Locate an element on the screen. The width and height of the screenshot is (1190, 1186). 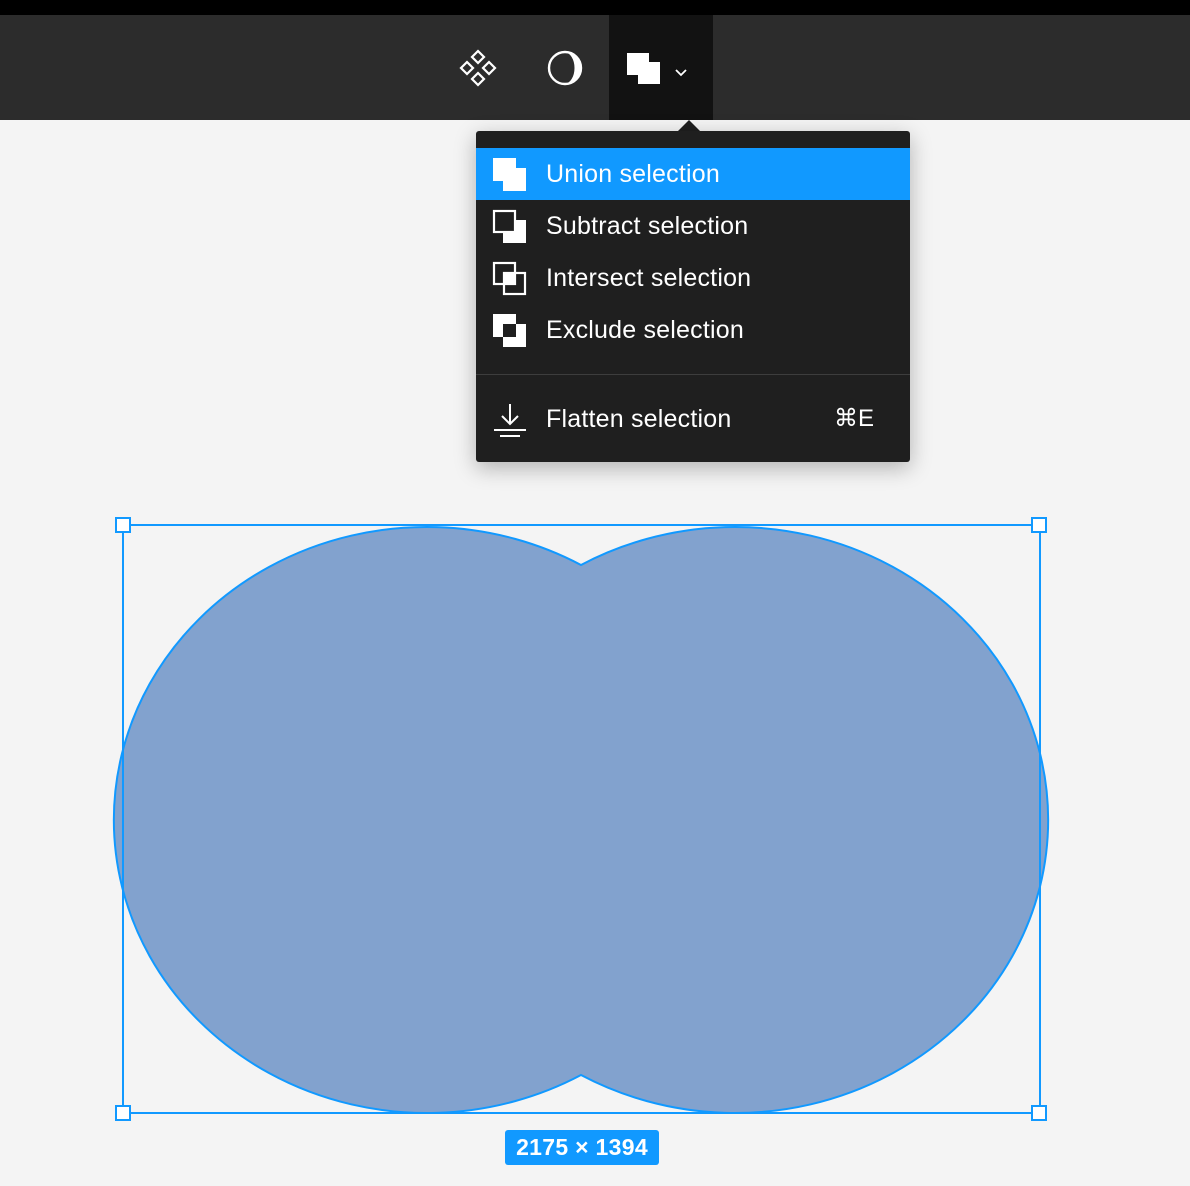
intersect-icon is located at coordinates (509, 278).